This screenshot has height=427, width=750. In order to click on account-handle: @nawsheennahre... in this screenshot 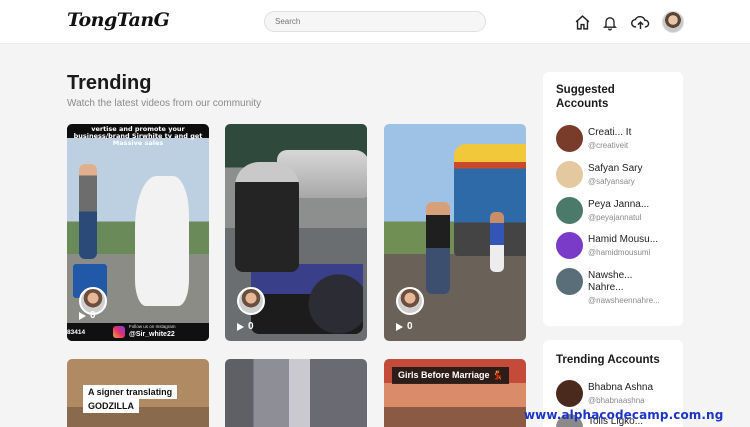, I will do `click(624, 300)`.